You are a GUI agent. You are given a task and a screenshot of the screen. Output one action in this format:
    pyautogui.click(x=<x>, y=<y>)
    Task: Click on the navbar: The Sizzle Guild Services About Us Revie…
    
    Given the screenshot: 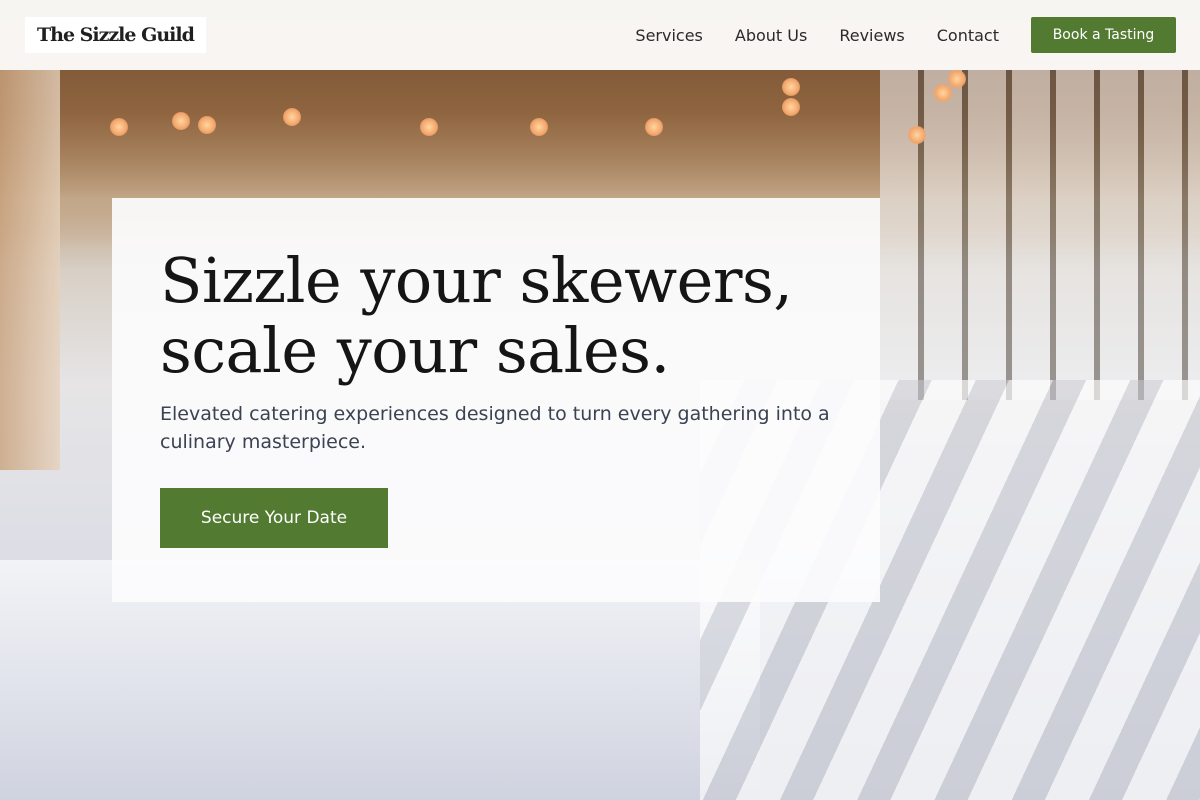 What is the action you would take?
    pyautogui.click(x=600, y=35)
    